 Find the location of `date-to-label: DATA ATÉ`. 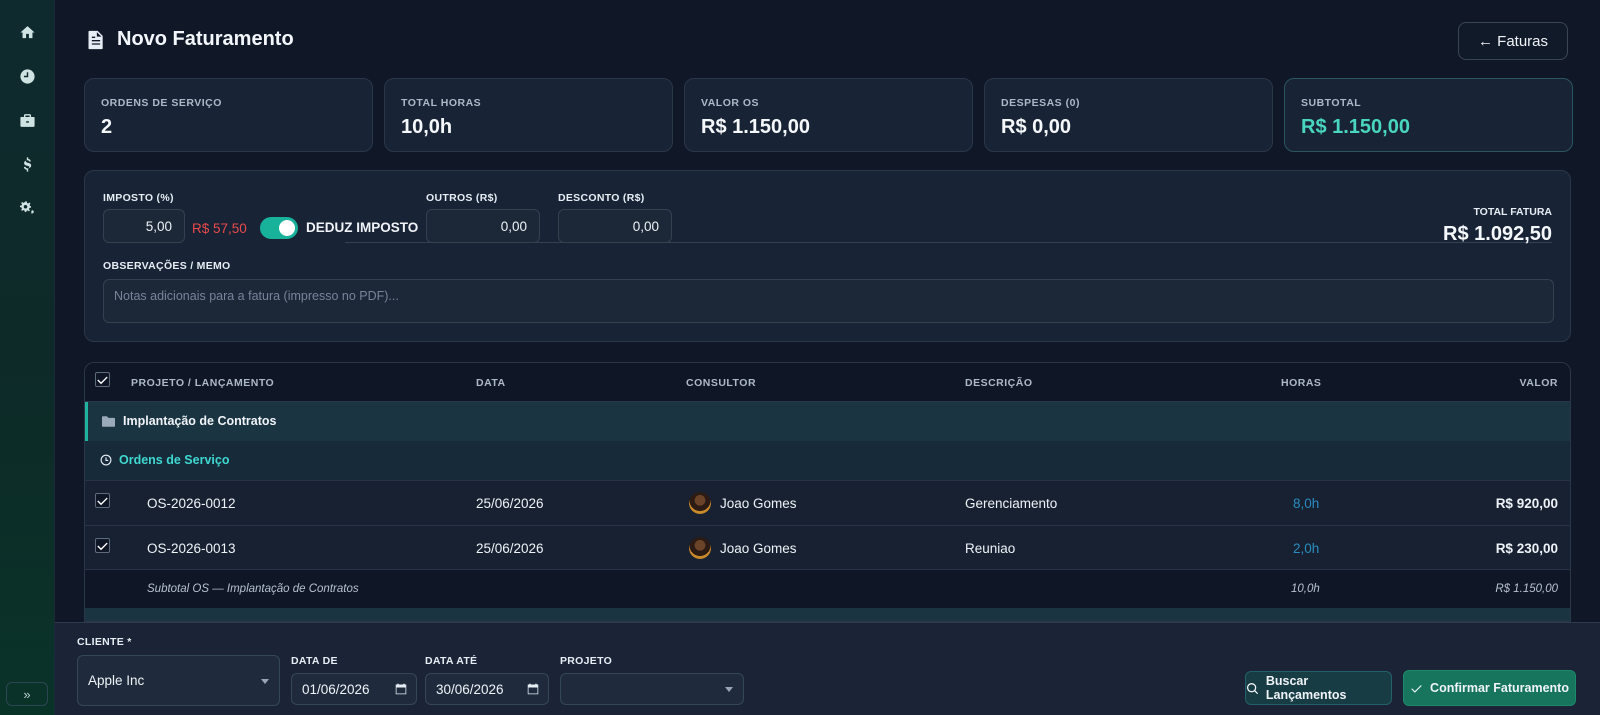

date-to-label: DATA ATÉ is located at coordinates (451, 661).